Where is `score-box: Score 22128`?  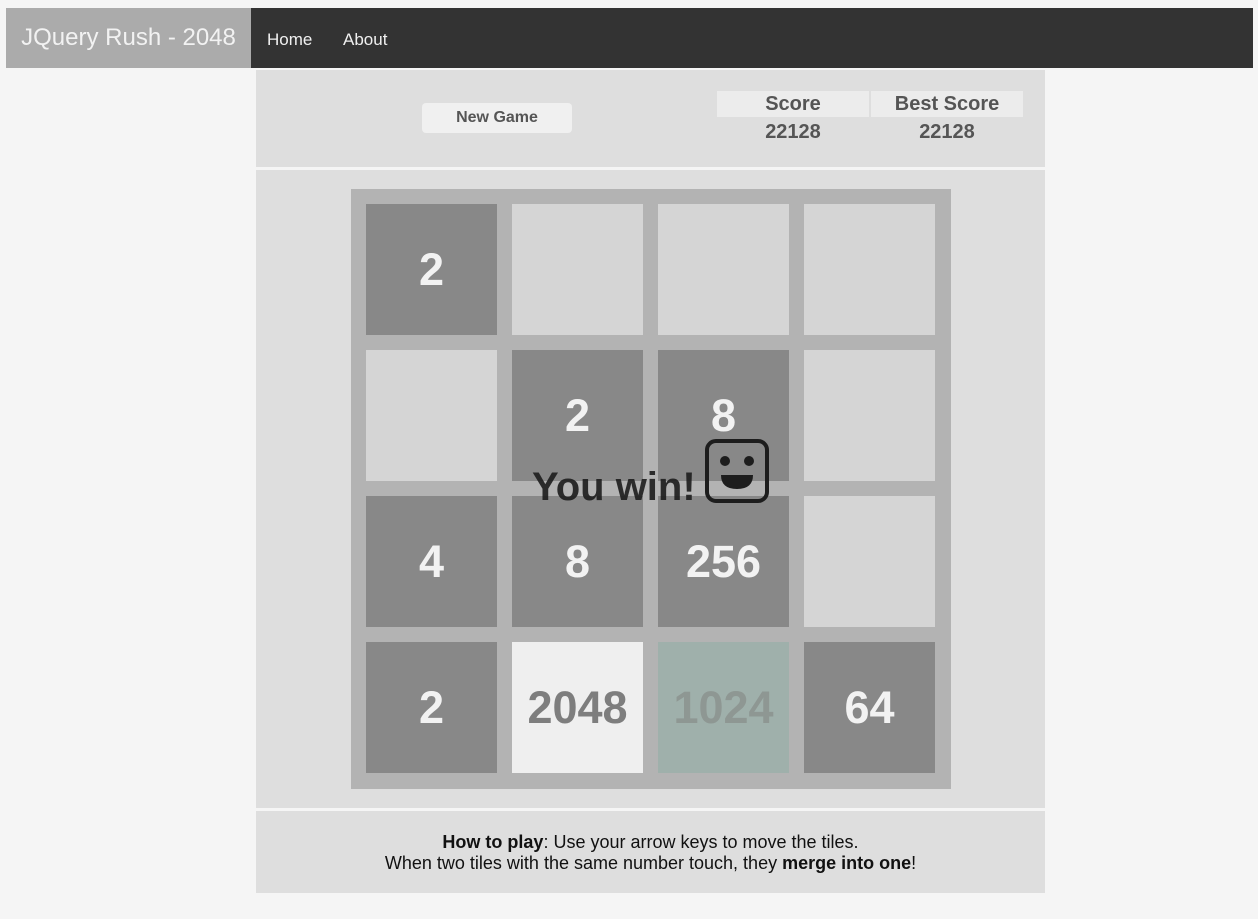 score-box: Score 22128 is located at coordinates (793, 119).